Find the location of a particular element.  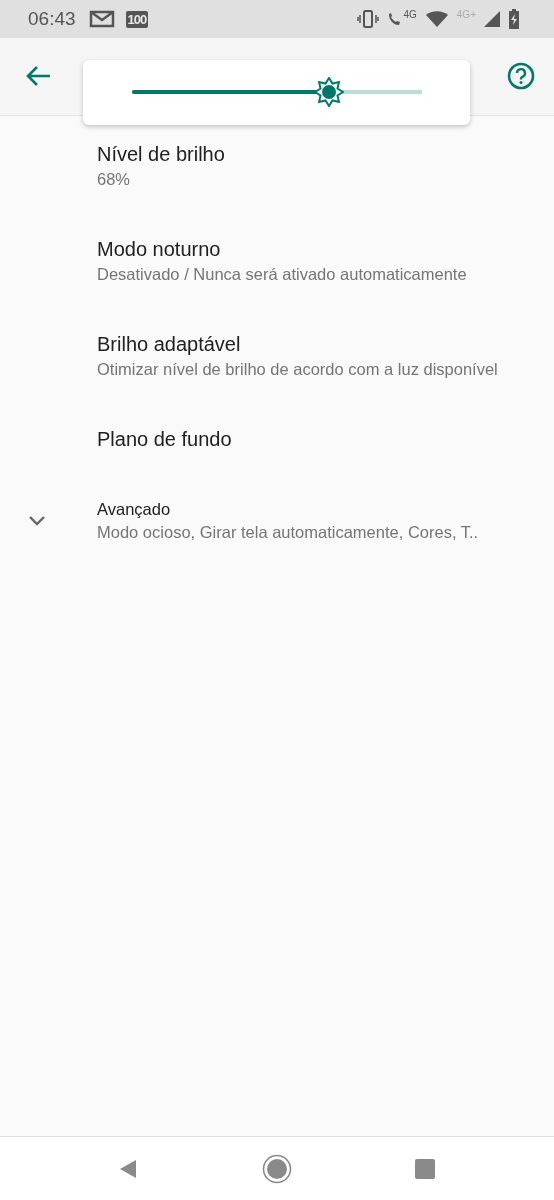

item-title: Modo noturno is located at coordinates (159, 249).